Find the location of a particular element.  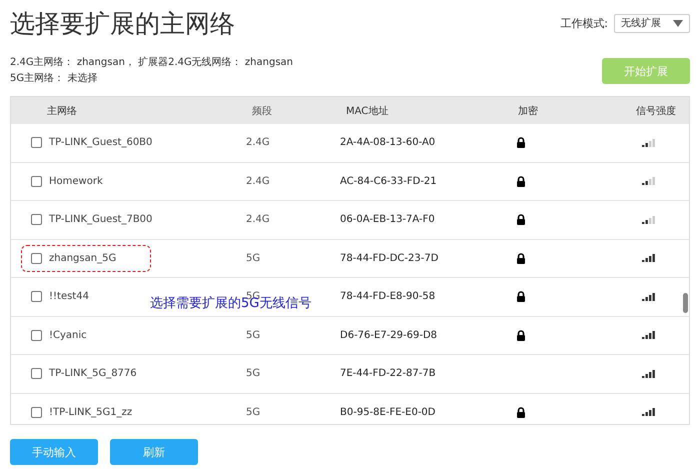

network-name: TP-LINK_Guest_7B00 is located at coordinates (100, 220).